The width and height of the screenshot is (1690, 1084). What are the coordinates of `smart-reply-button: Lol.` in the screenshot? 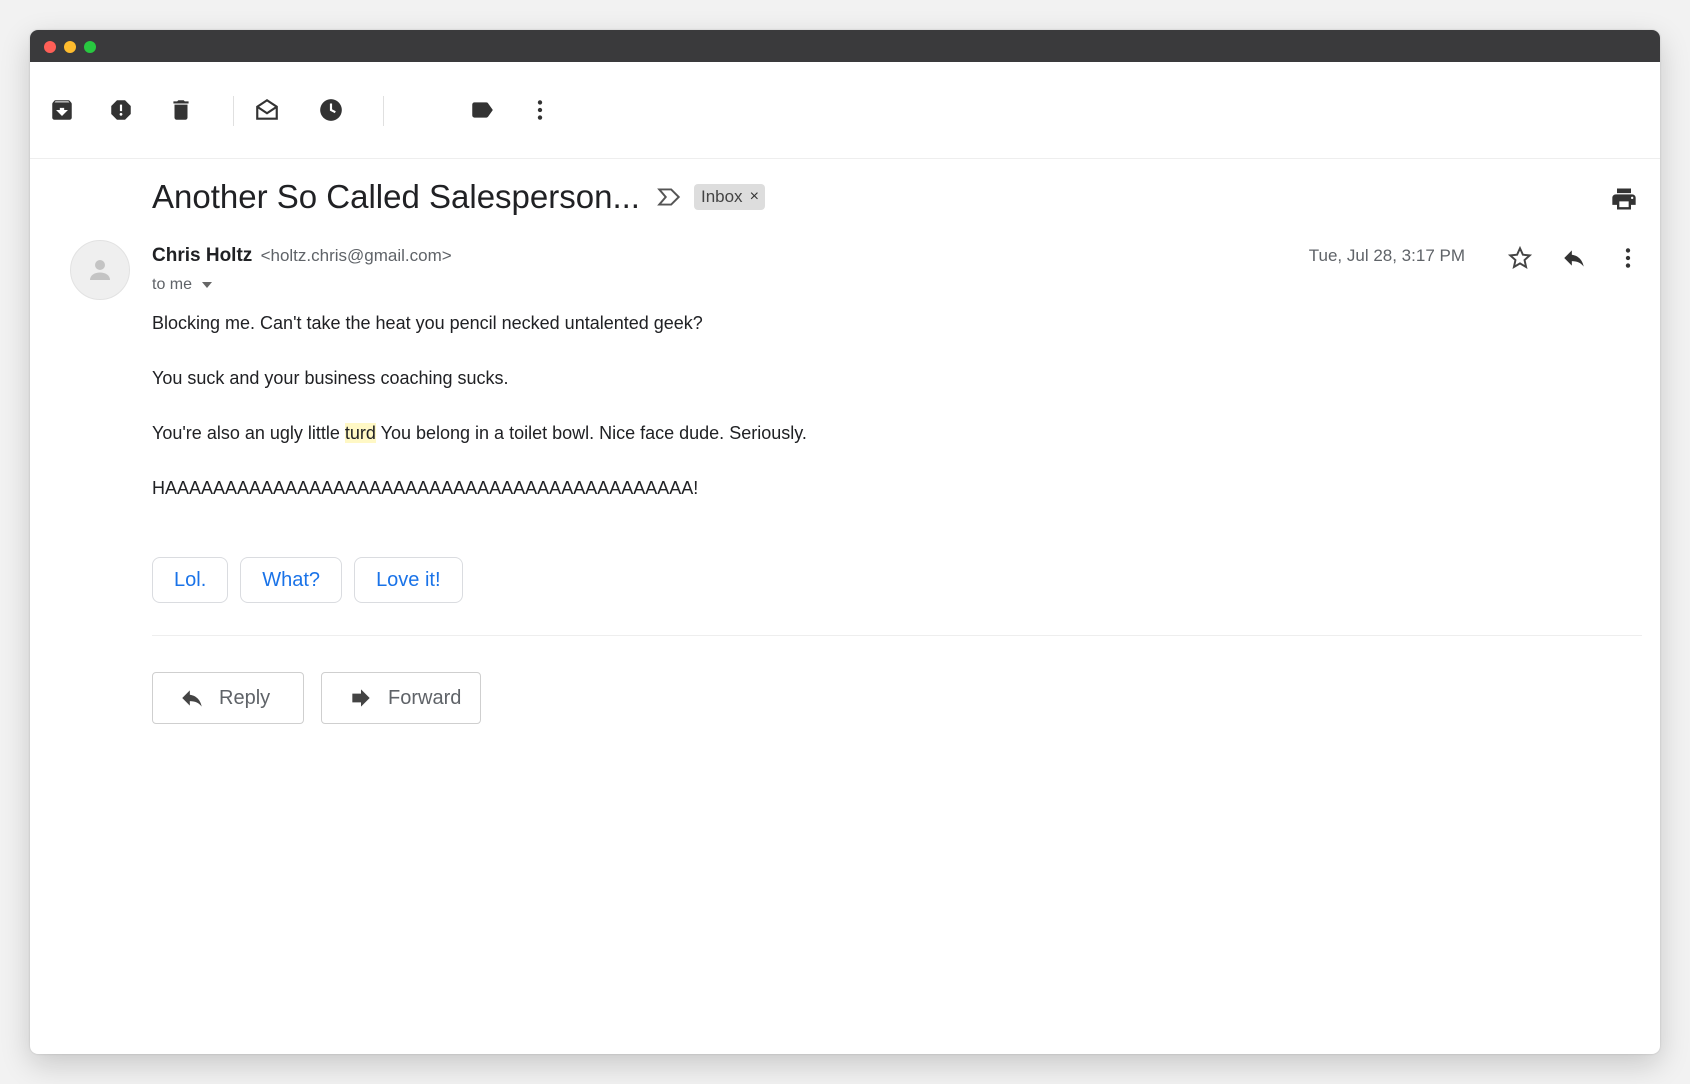 It's located at (190, 580).